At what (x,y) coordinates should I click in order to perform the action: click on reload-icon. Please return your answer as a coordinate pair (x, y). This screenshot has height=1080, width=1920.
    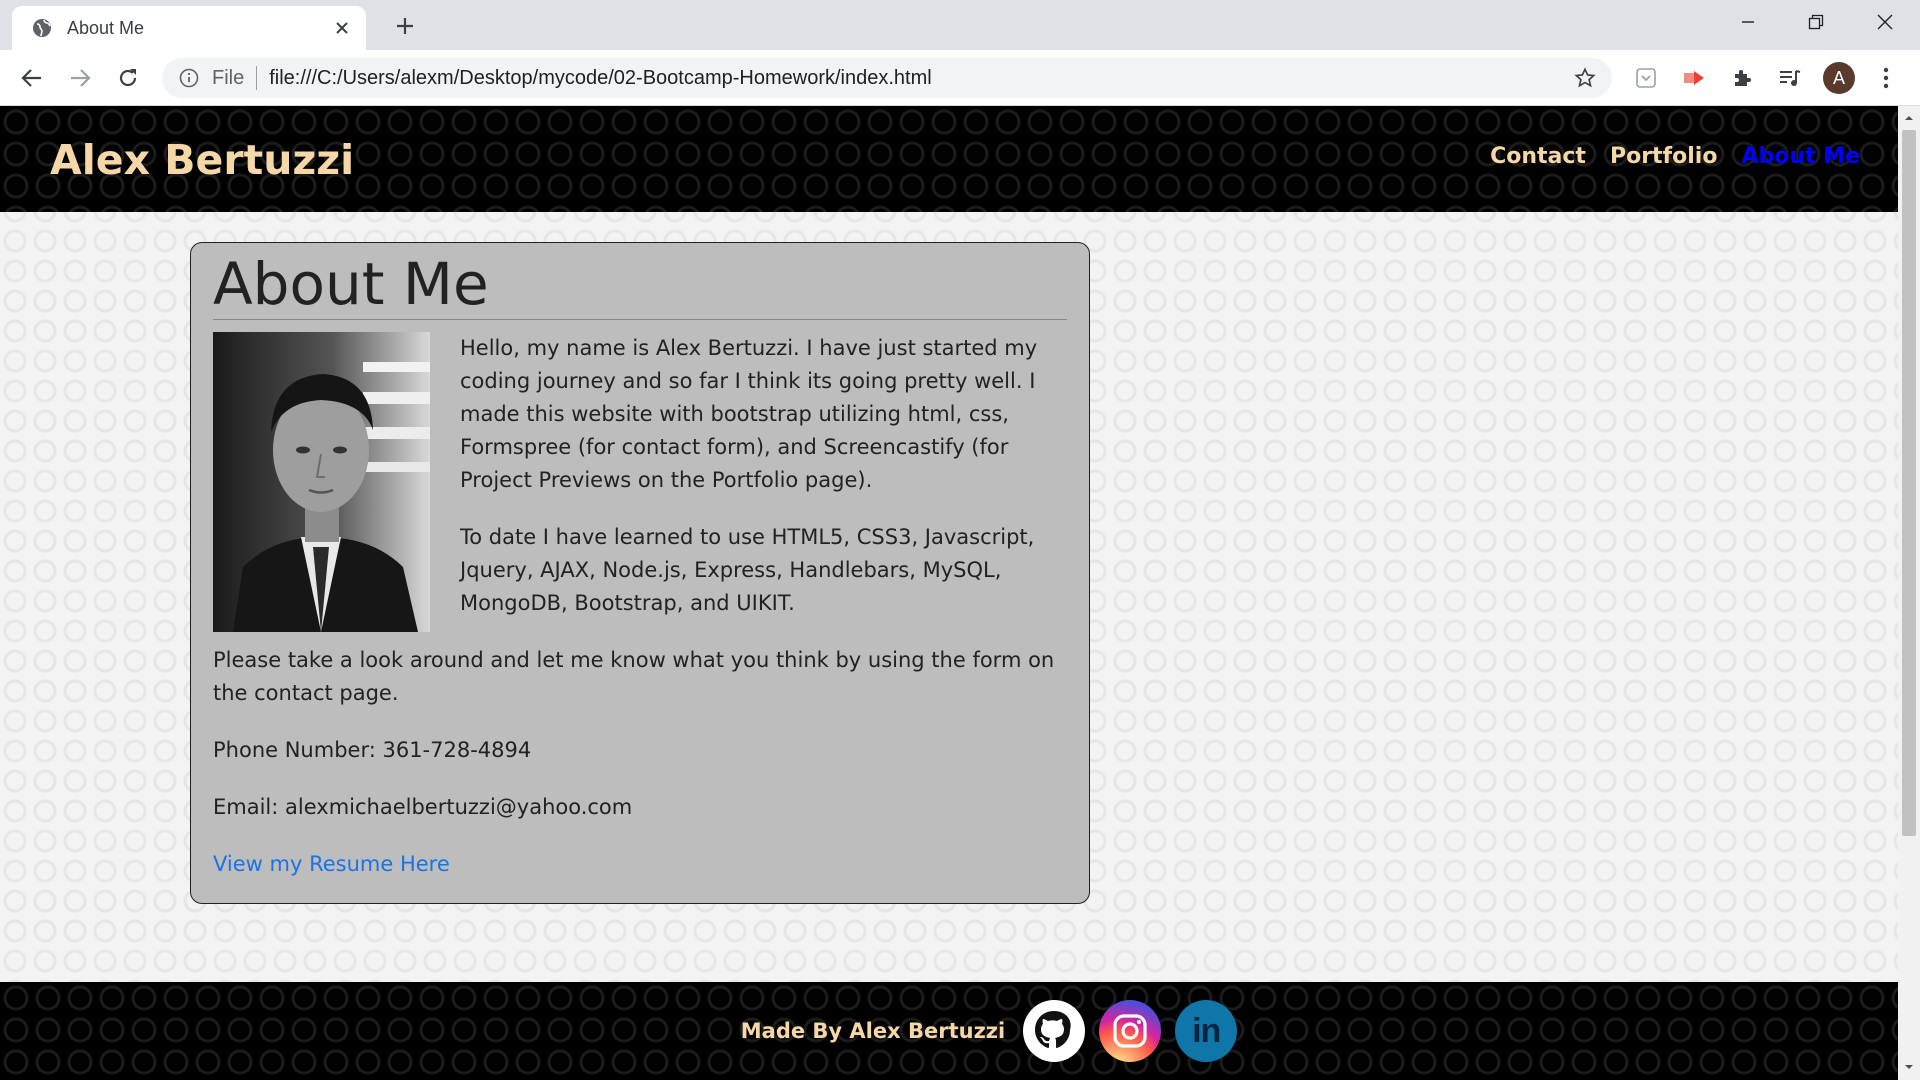
    Looking at the image, I should click on (128, 78).